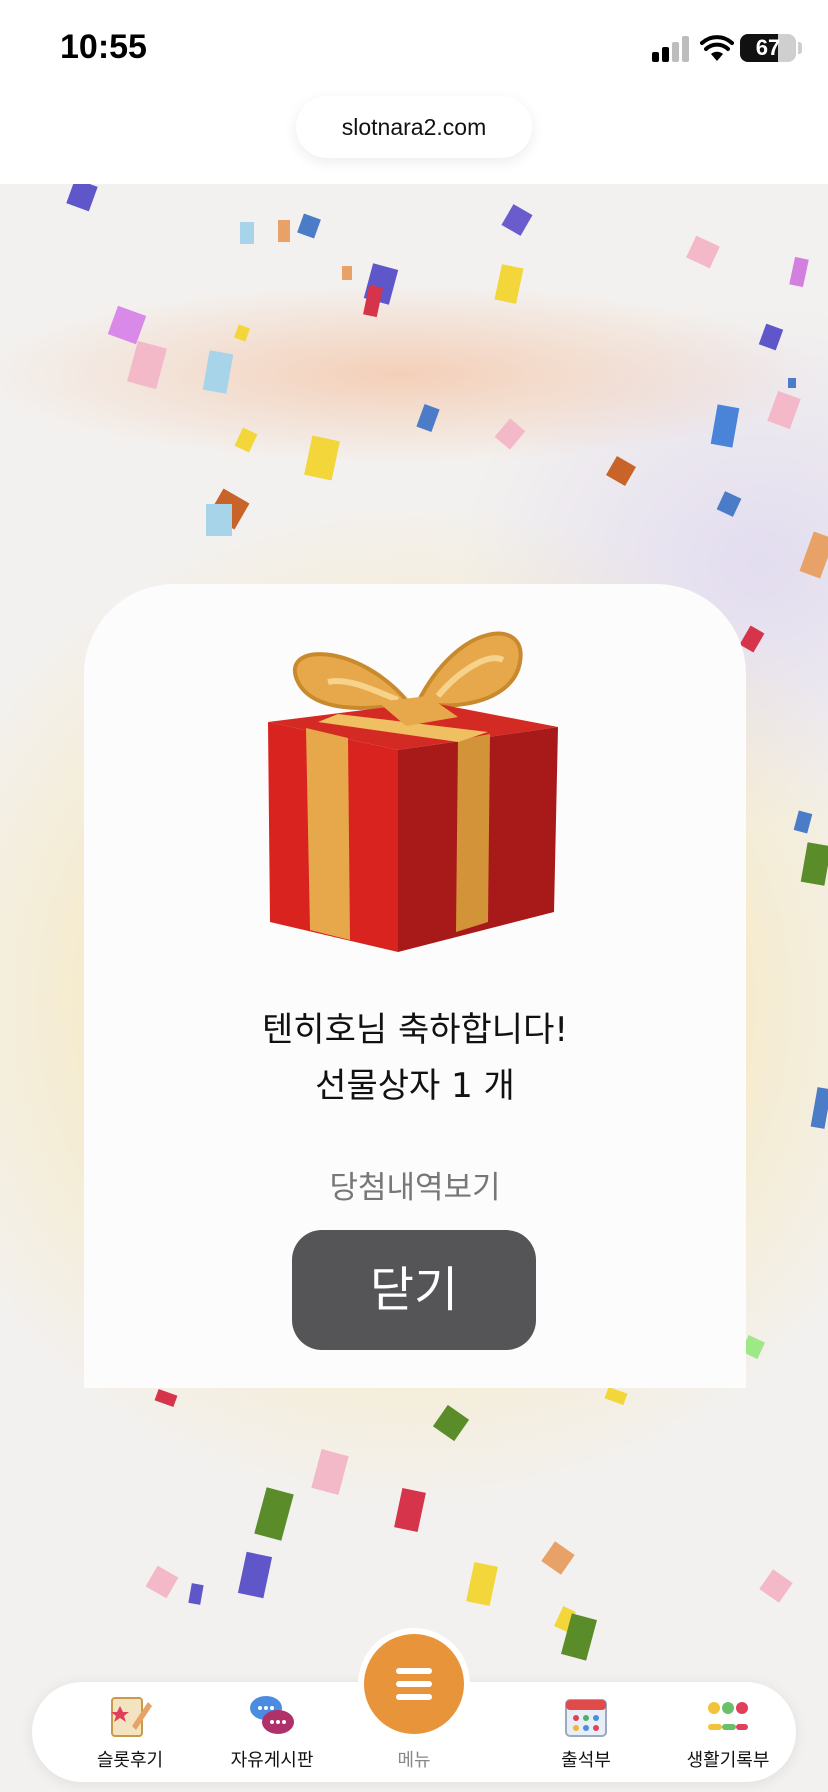 The height and width of the screenshot is (1792, 828). What do you see at coordinates (586, 1718) in the screenshot?
I see `calendar-icon` at bounding box center [586, 1718].